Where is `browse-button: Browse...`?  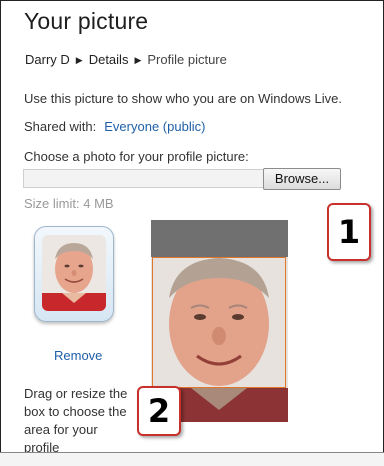
browse-button: Browse... is located at coordinates (302, 179).